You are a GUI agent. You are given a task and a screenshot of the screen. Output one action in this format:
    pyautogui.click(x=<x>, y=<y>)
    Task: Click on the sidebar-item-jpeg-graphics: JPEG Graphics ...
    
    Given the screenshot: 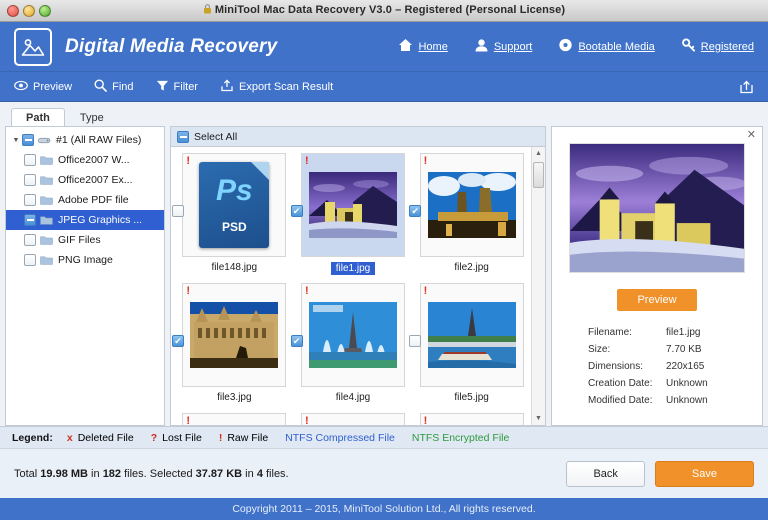 What is the action you would take?
    pyautogui.click(x=85, y=220)
    